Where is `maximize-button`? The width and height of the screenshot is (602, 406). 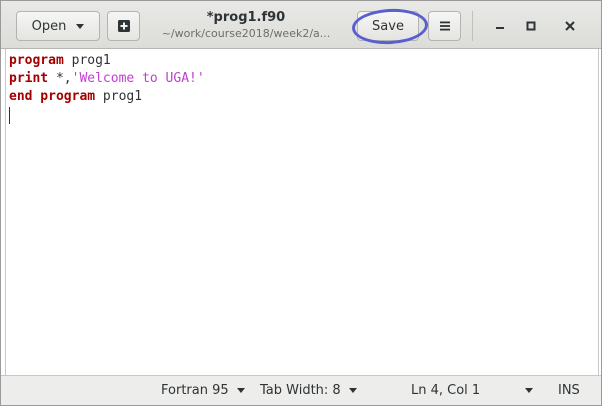 maximize-button is located at coordinates (531, 26).